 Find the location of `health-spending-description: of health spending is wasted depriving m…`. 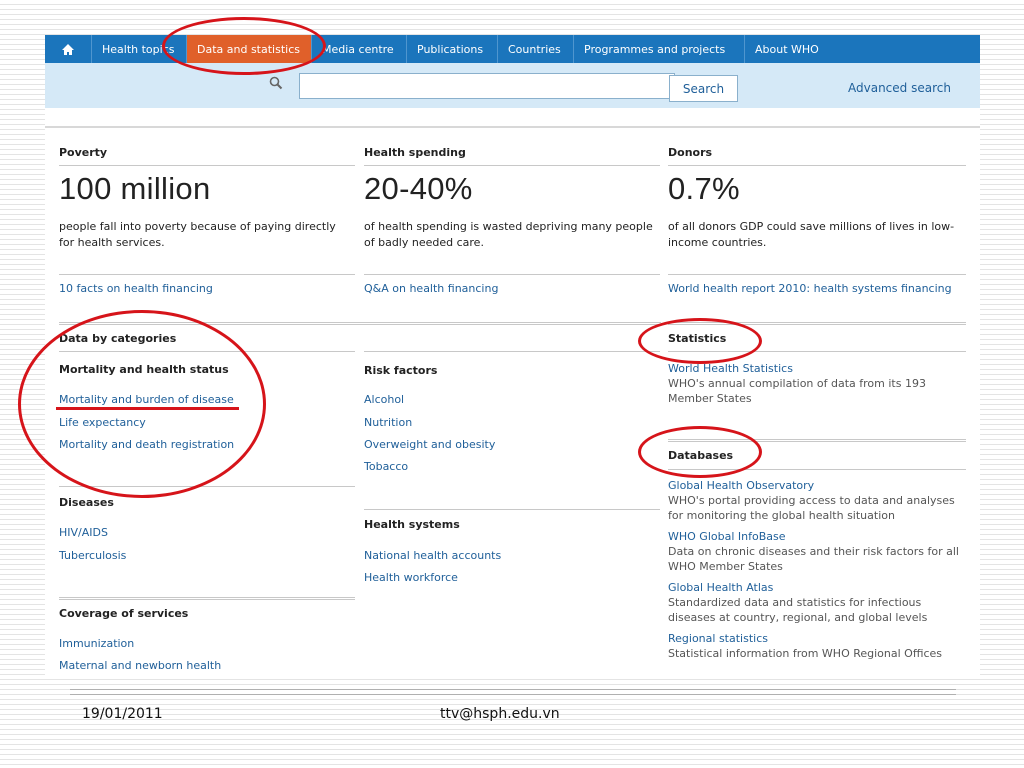

health-spending-description: of health spending is wasted depriving m… is located at coordinates (508, 234).